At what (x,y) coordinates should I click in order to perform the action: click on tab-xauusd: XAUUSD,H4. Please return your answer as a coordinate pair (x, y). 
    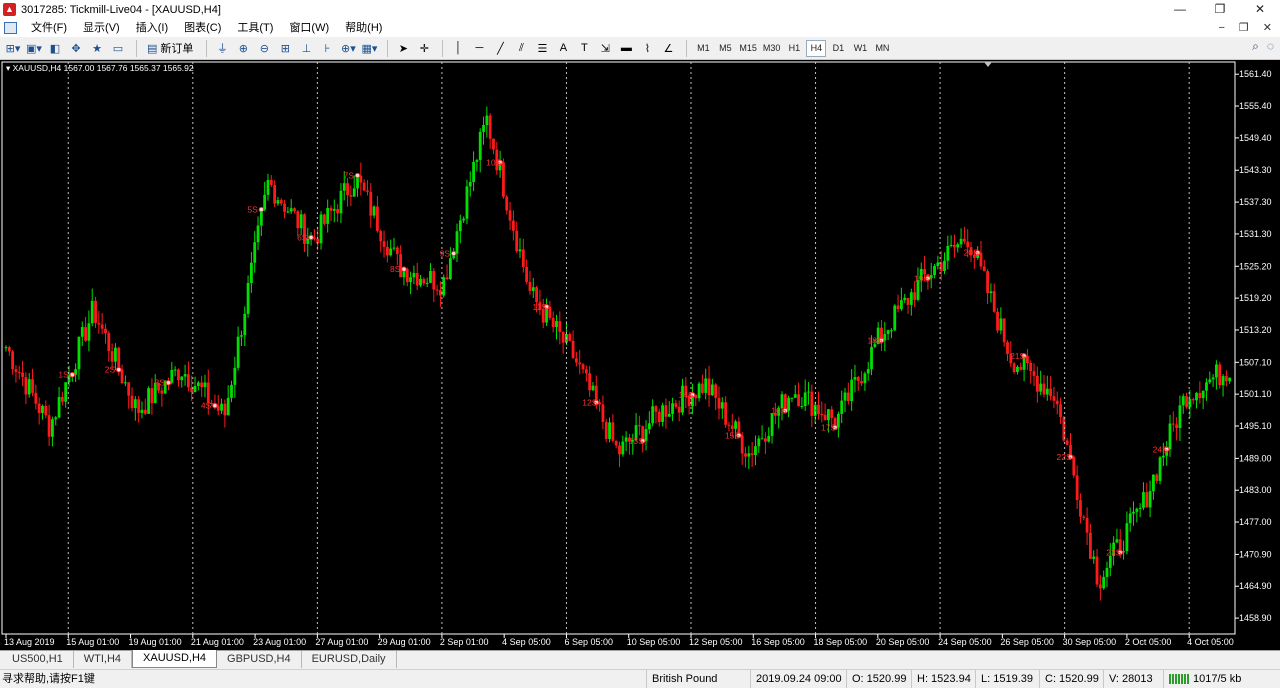
    Looking at the image, I should click on (175, 659).